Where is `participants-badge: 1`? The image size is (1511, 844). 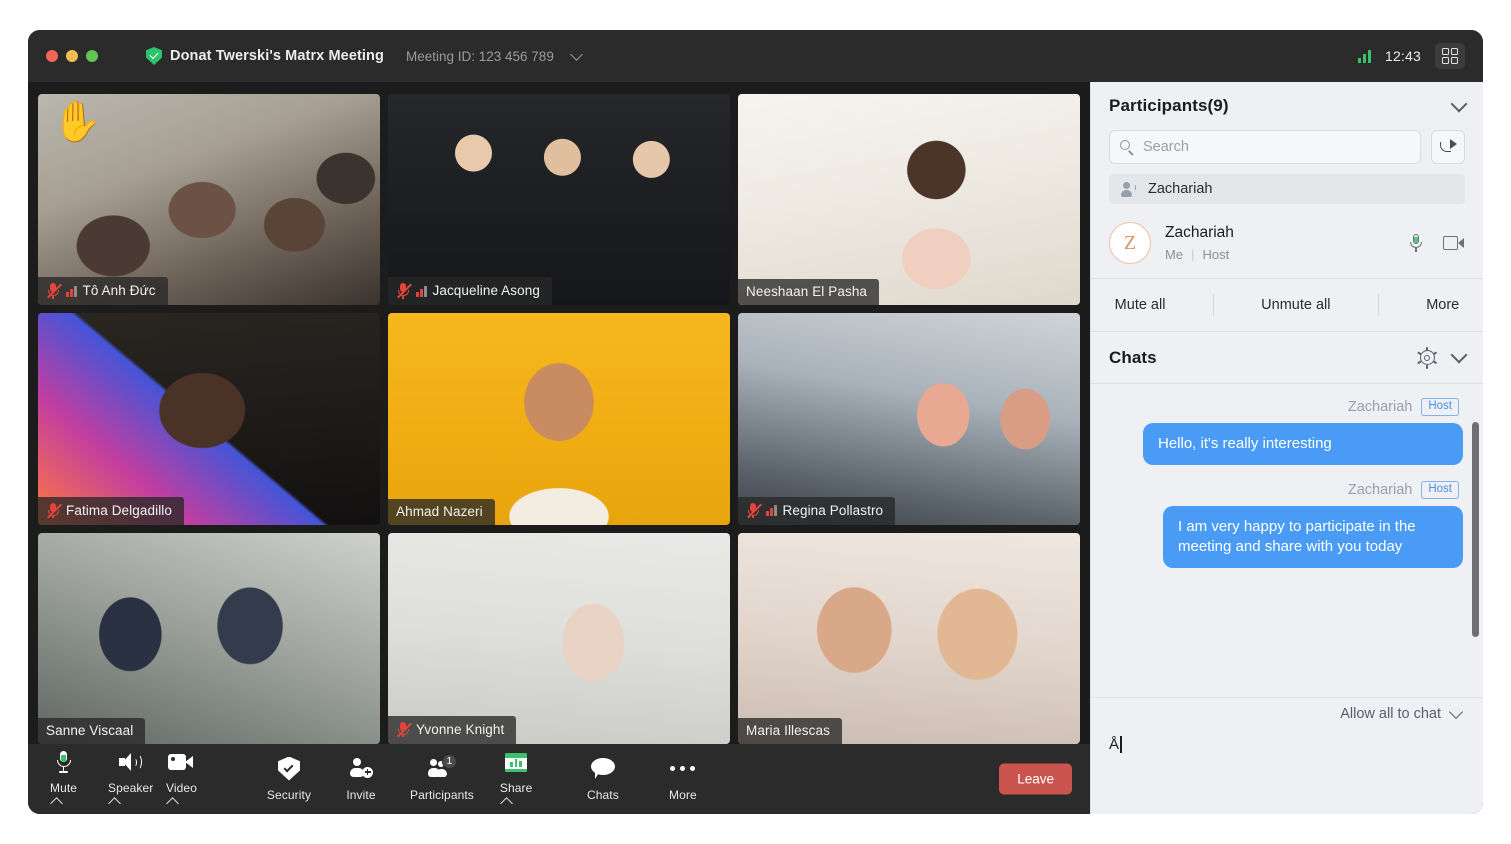
participants-badge: 1 is located at coordinates (449, 761).